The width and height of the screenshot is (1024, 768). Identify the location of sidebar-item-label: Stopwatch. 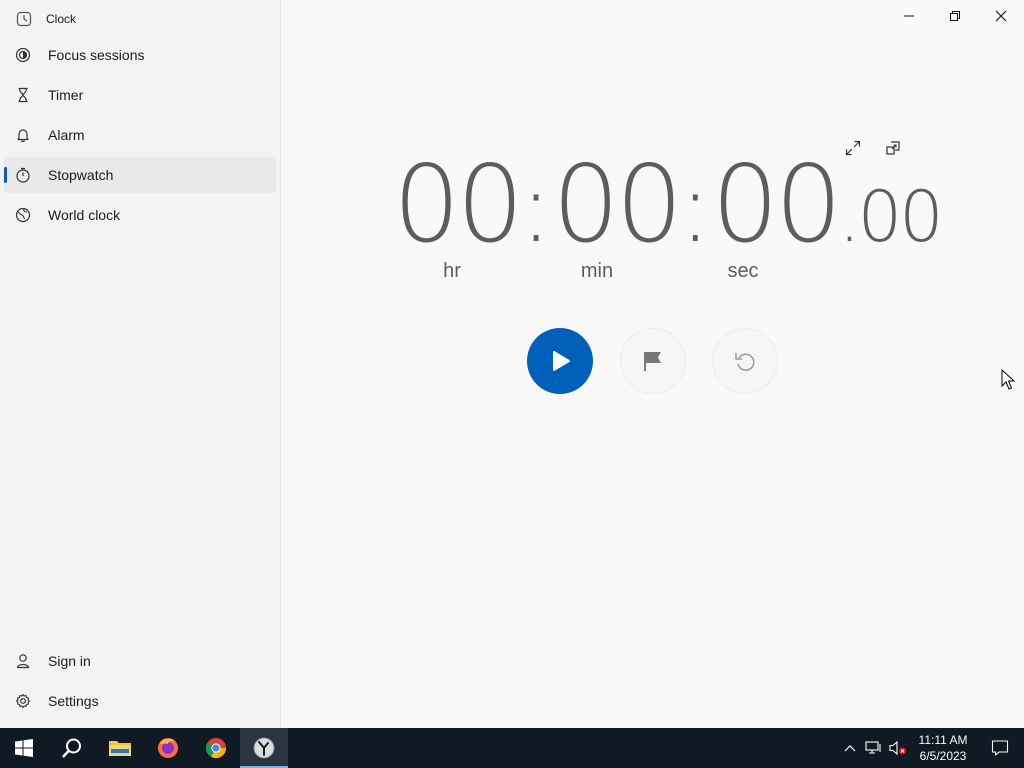
(81, 175).